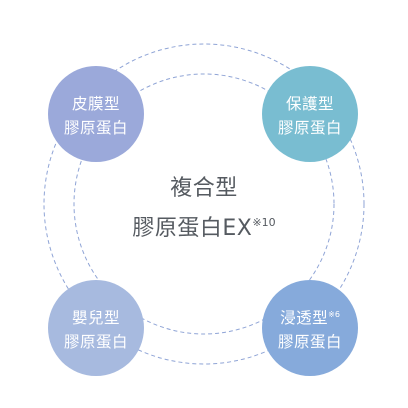 This screenshot has height=408, width=408. I want to click on center-subtitle-text: 膠原蛋白EX, so click(192, 228).